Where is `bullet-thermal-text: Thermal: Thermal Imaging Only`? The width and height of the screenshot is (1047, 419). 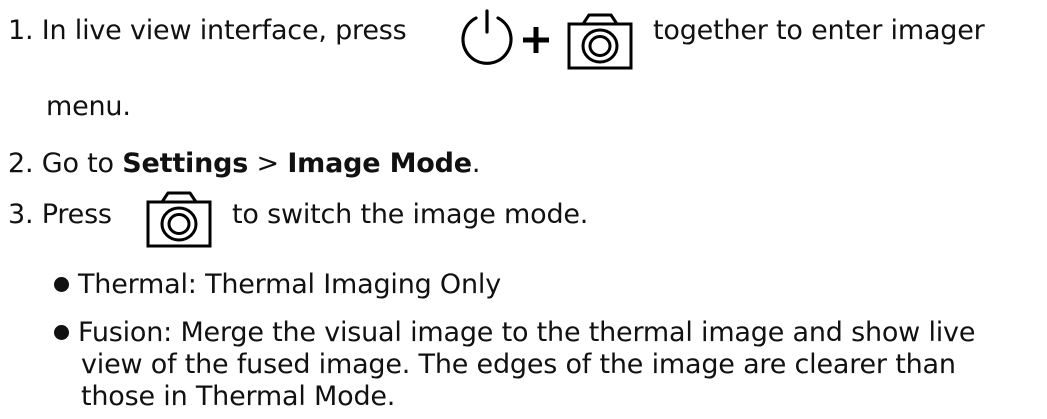 bullet-thermal-text: Thermal: Thermal Imaging Only is located at coordinates (289, 284).